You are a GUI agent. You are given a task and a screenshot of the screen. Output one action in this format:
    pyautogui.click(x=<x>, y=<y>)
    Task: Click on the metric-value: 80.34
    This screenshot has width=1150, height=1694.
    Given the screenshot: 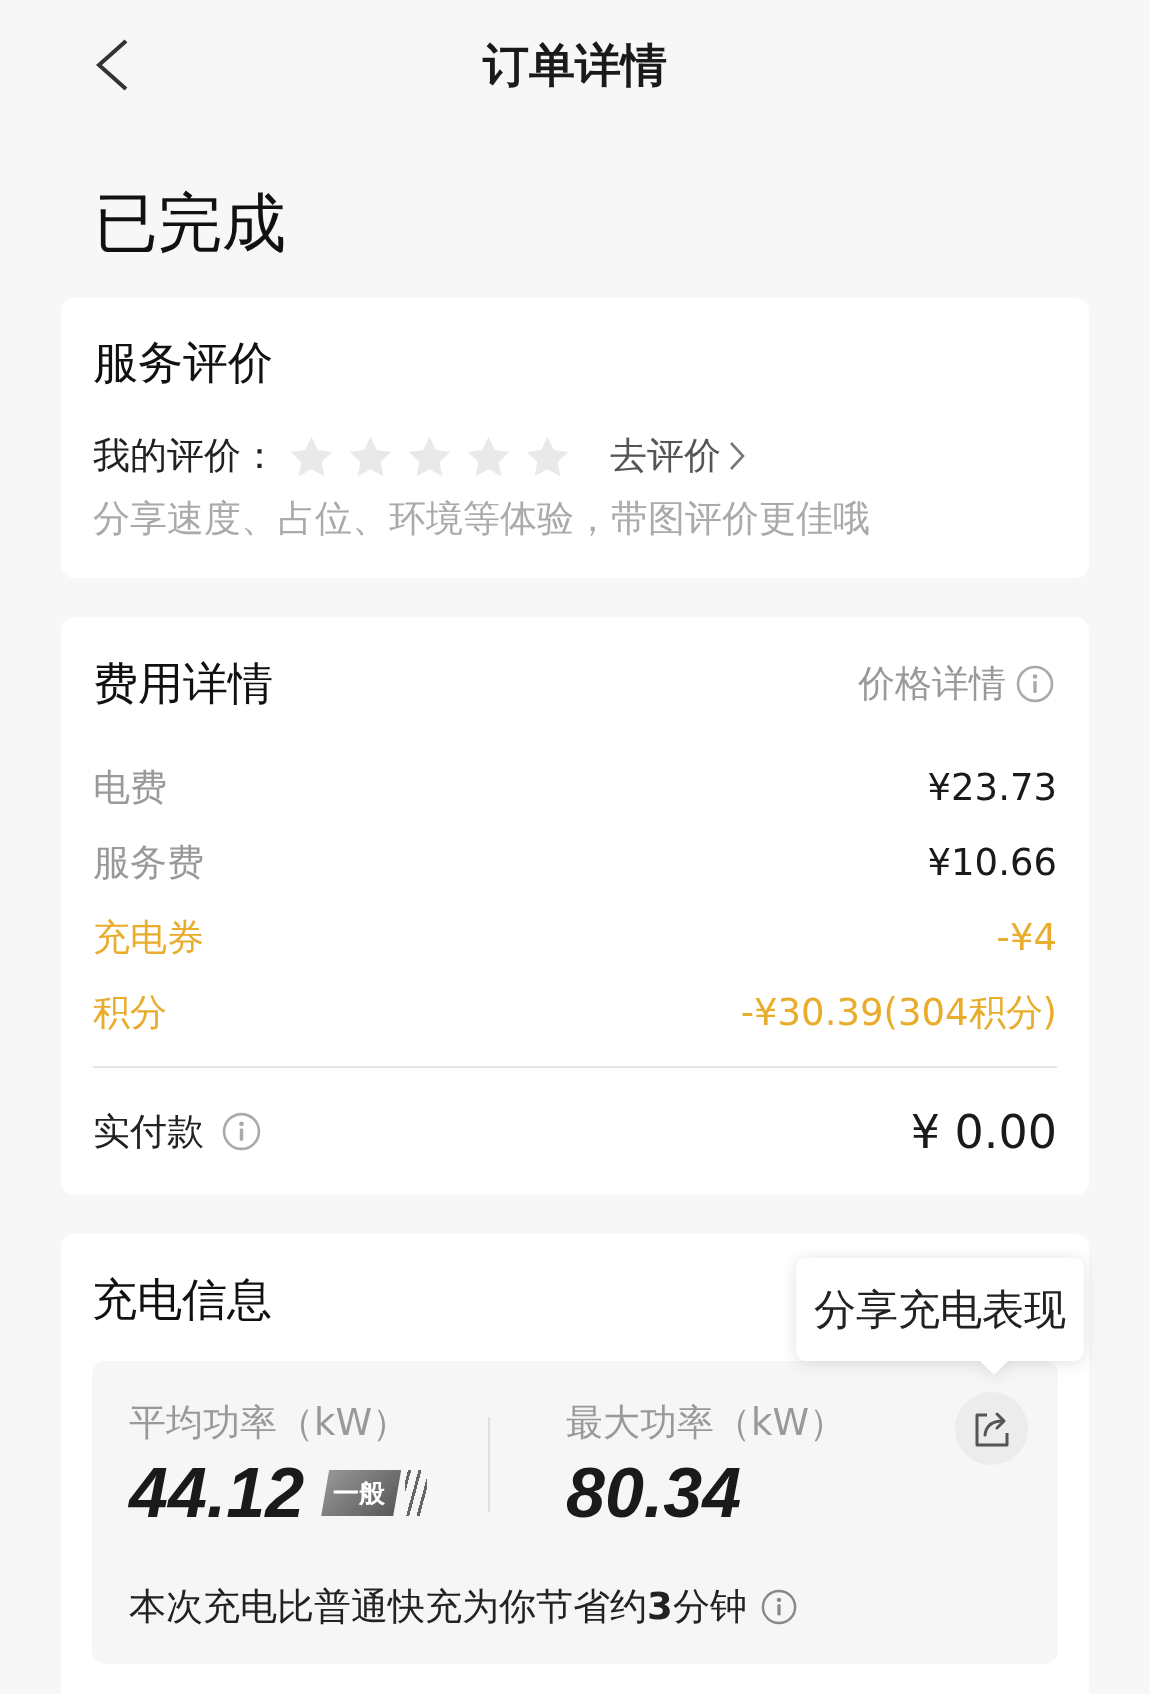 What is the action you would take?
    pyautogui.click(x=654, y=1493)
    